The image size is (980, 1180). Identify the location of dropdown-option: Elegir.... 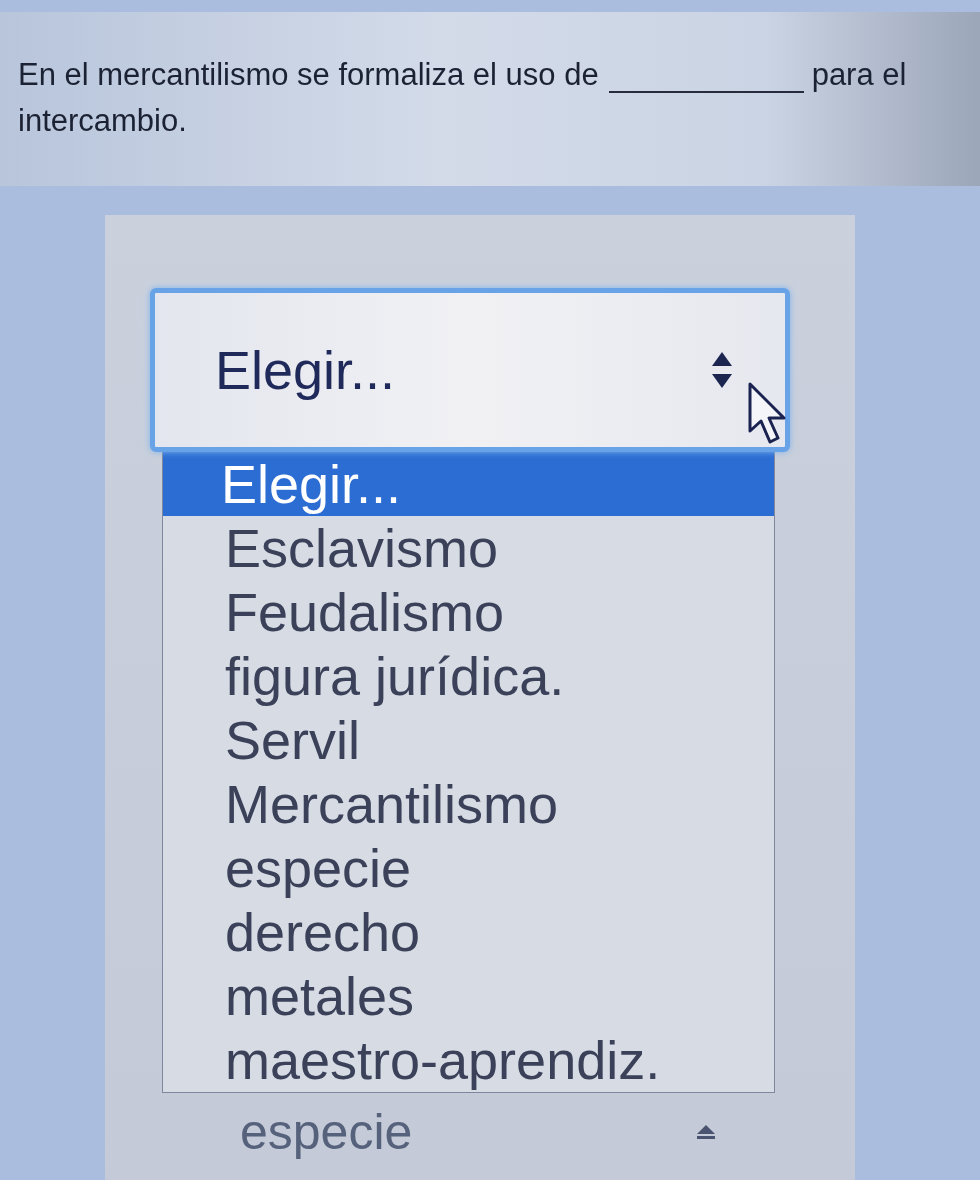
(468, 484).